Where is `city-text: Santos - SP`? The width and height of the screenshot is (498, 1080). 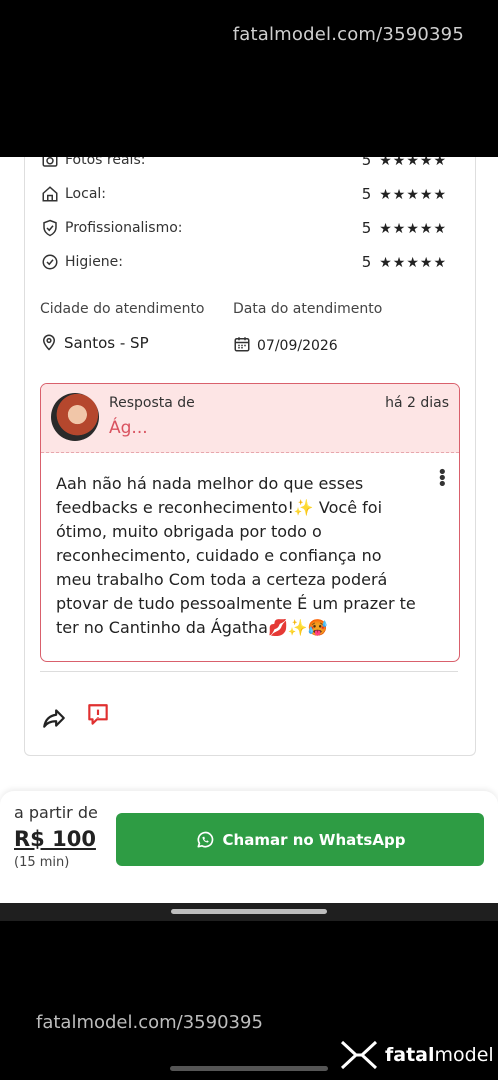
city-text: Santos - SP is located at coordinates (106, 343).